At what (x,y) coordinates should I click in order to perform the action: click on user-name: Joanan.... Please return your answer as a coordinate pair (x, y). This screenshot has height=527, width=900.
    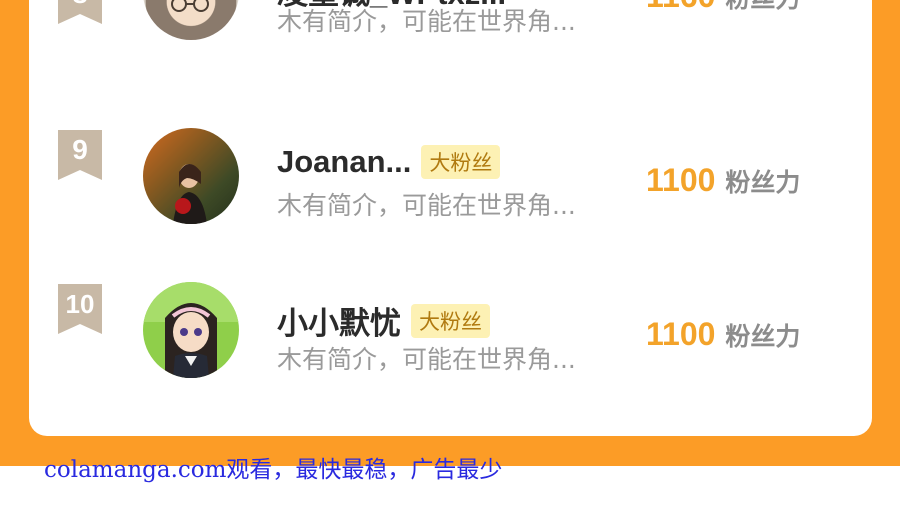
    Looking at the image, I should click on (344, 162).